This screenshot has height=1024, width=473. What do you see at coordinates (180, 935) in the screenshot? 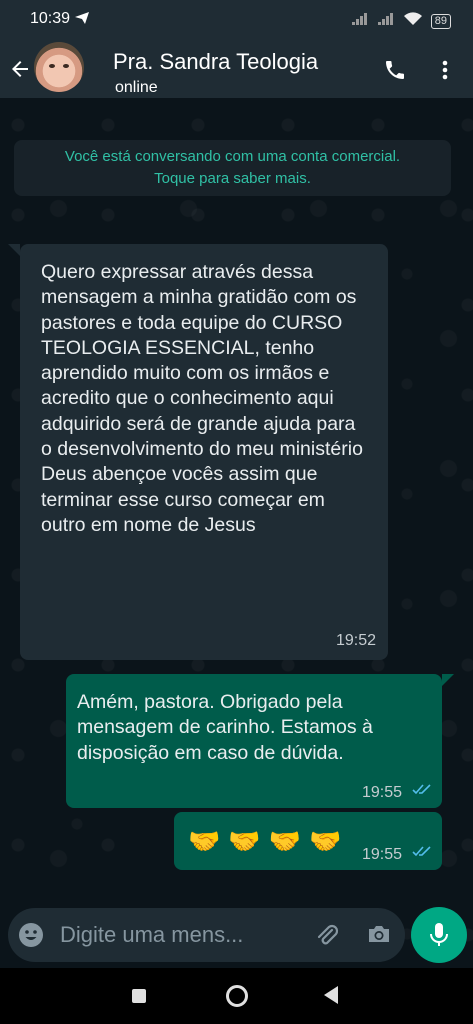
I see `message-input` at bounding box center [180, 935].